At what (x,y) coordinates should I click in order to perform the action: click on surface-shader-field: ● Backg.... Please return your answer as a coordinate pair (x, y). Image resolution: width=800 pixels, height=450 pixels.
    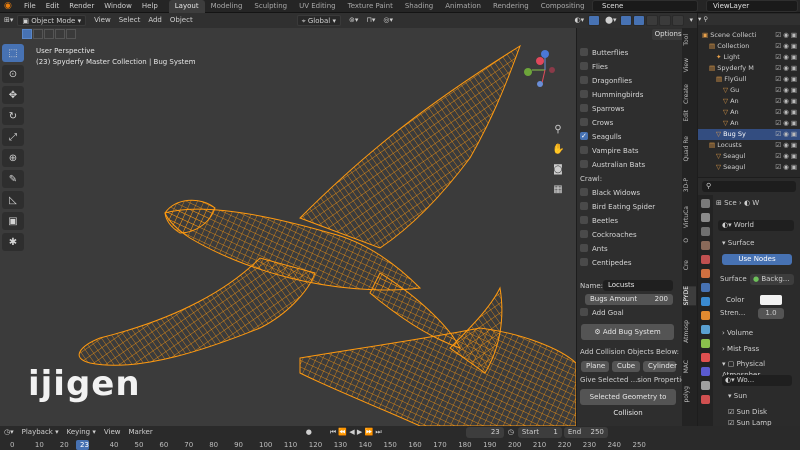
    Looking at the image, I should click on (772, 279).